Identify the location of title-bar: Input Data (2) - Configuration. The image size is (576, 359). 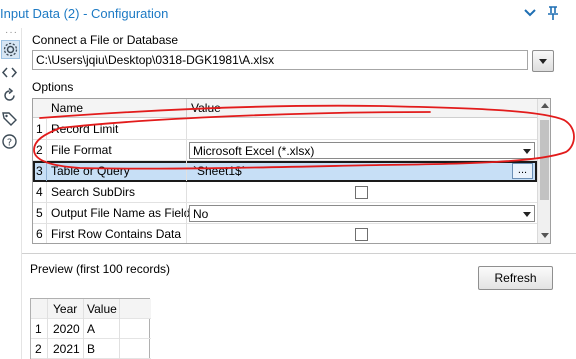
(288, 14).